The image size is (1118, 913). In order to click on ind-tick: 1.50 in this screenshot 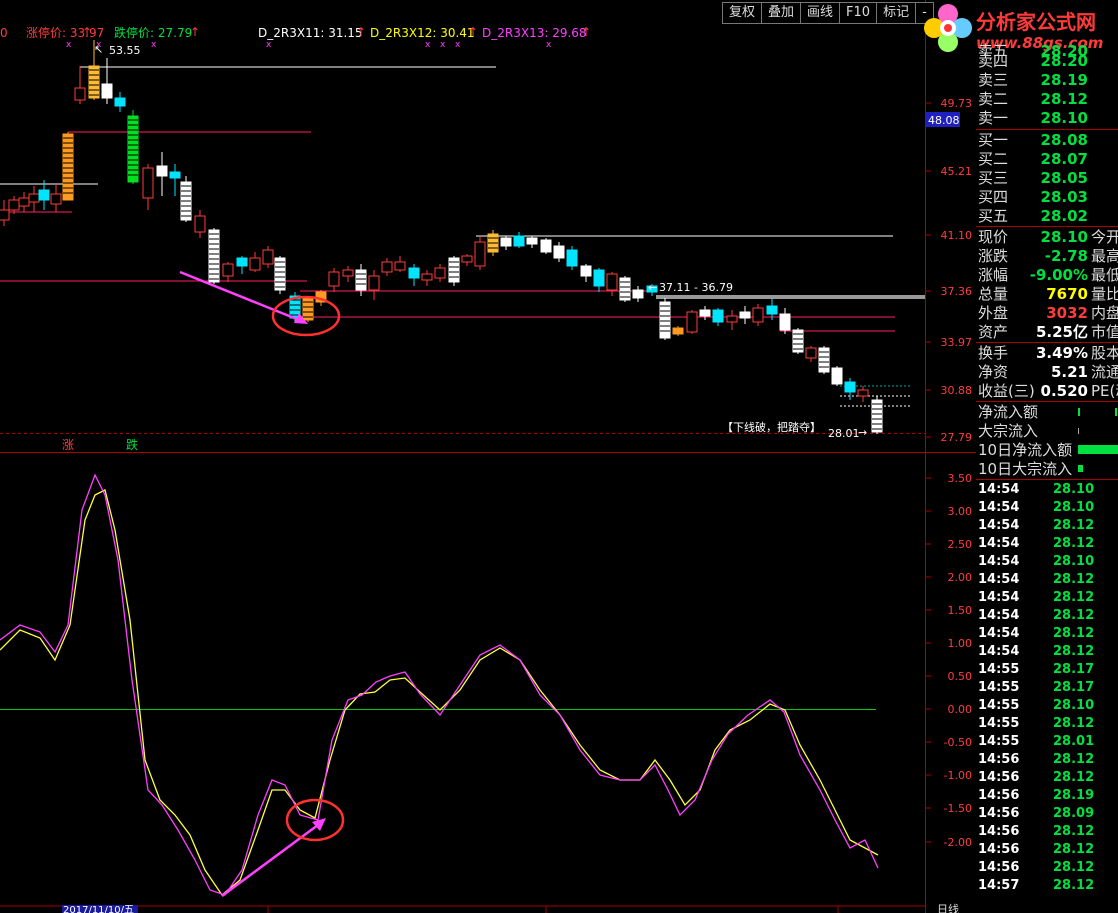, I will do `click(960, 610)`.